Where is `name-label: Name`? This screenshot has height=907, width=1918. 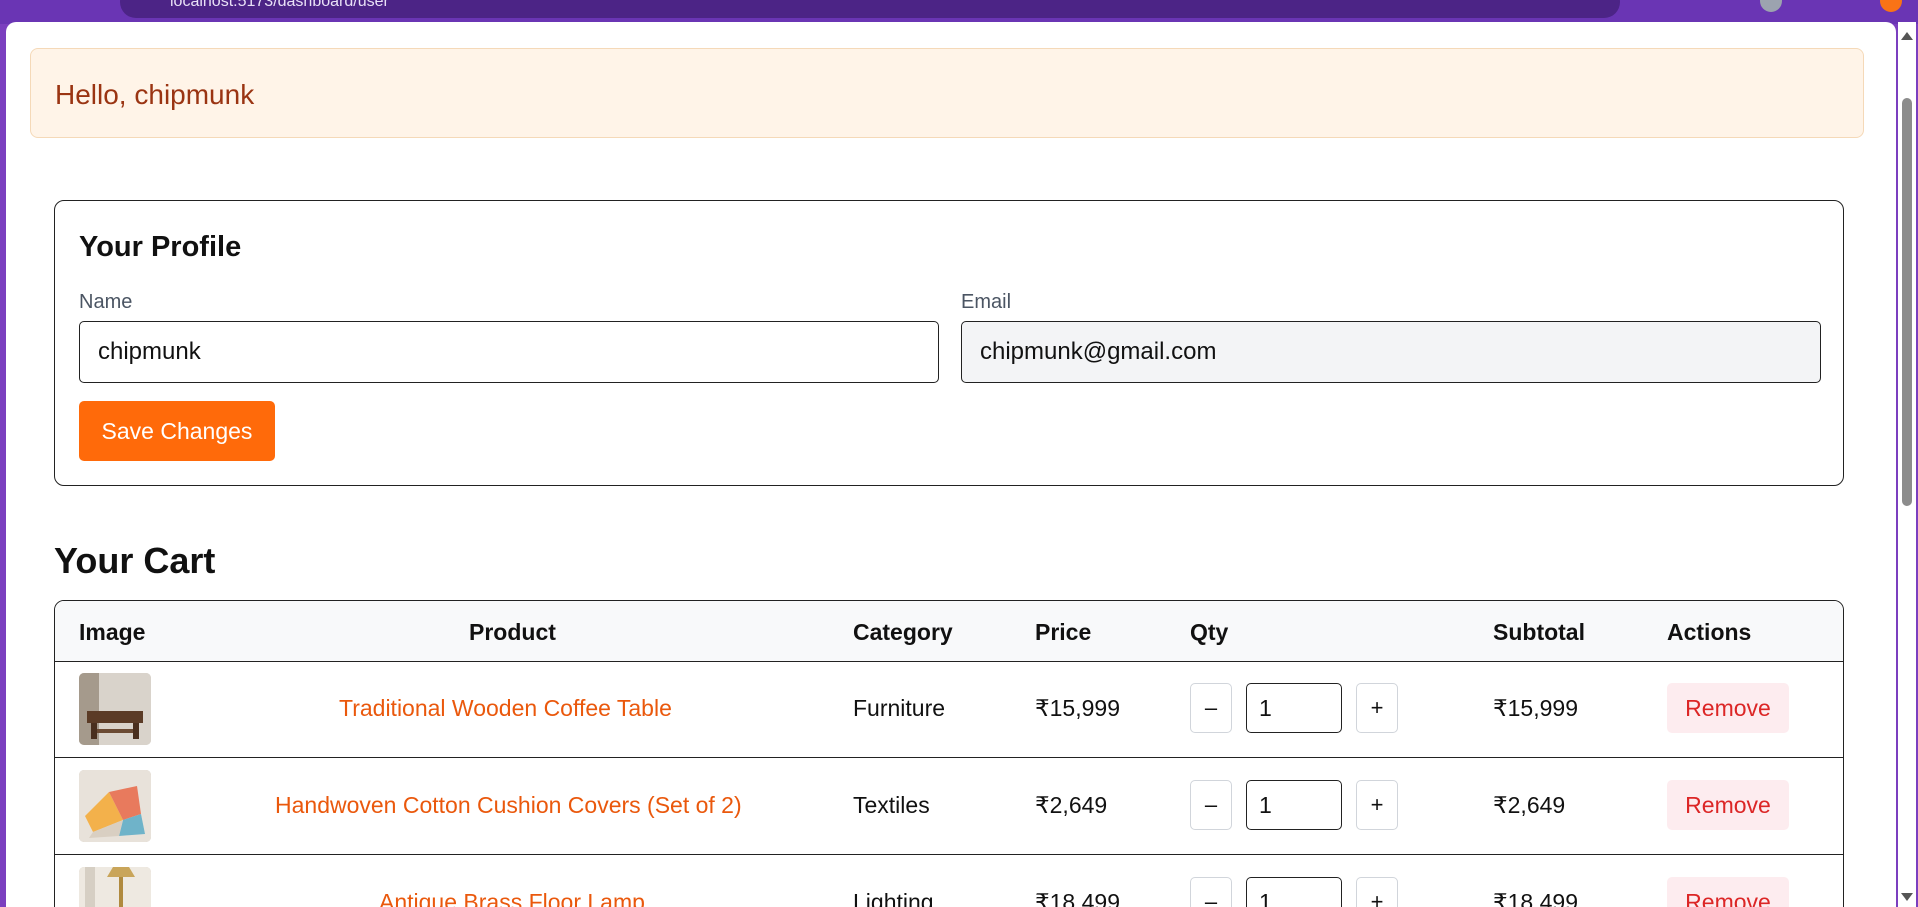
name-label: Name is located at coordinates (106, 302).